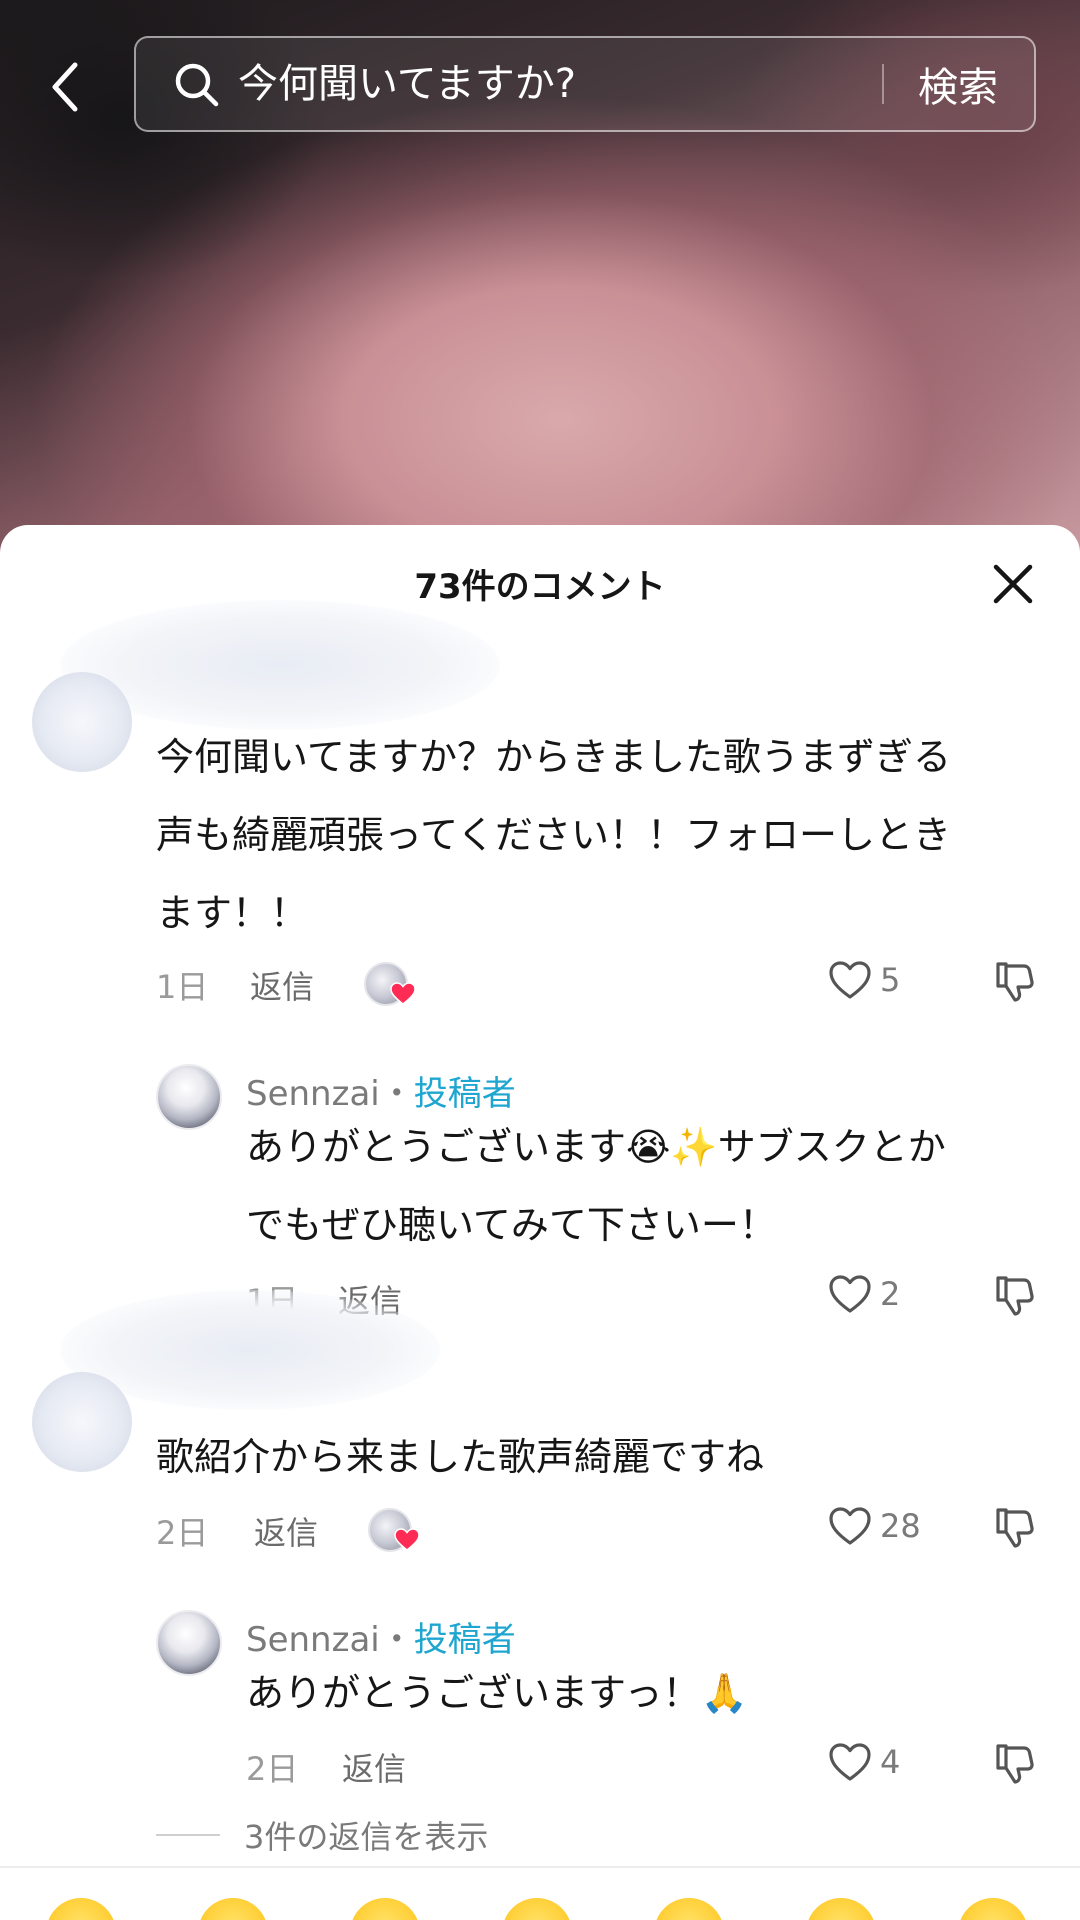  I want to click on like-count: 28, so click(900, 1526).